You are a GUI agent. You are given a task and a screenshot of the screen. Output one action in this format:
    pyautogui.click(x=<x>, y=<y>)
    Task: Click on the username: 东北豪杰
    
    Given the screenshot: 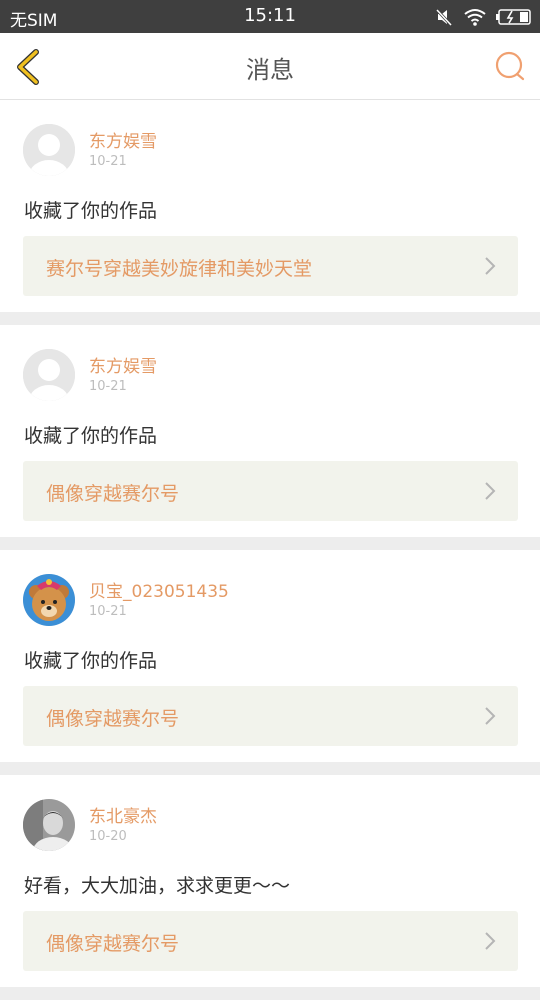 What is the action you would take?
    pyautogui.click(x=123, y=814)
    